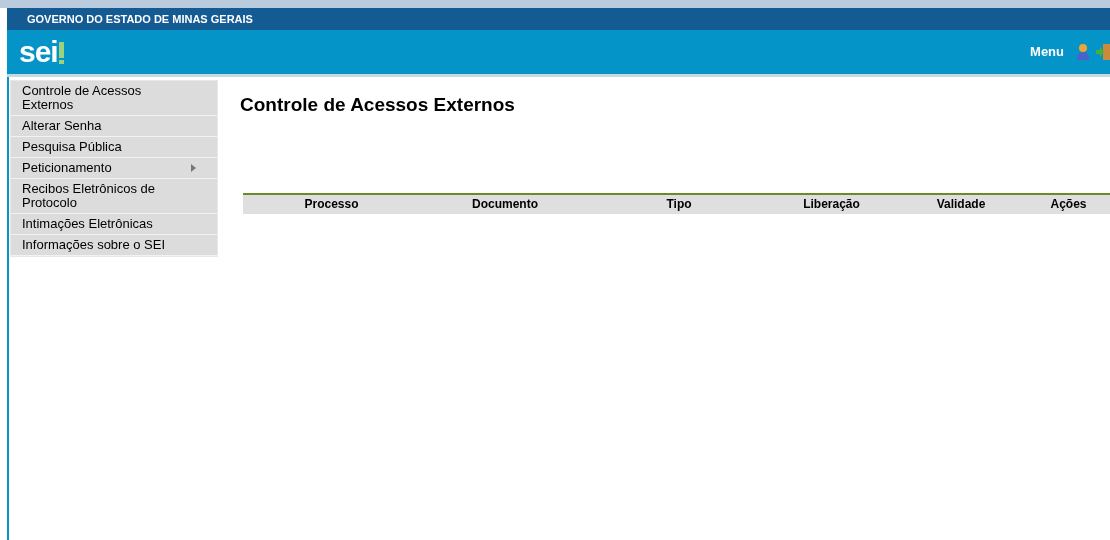  What do you see at coordinates (1068, 204) in the screenshot?
I see `column-header: Ações` at bounding box center [1068, 204].